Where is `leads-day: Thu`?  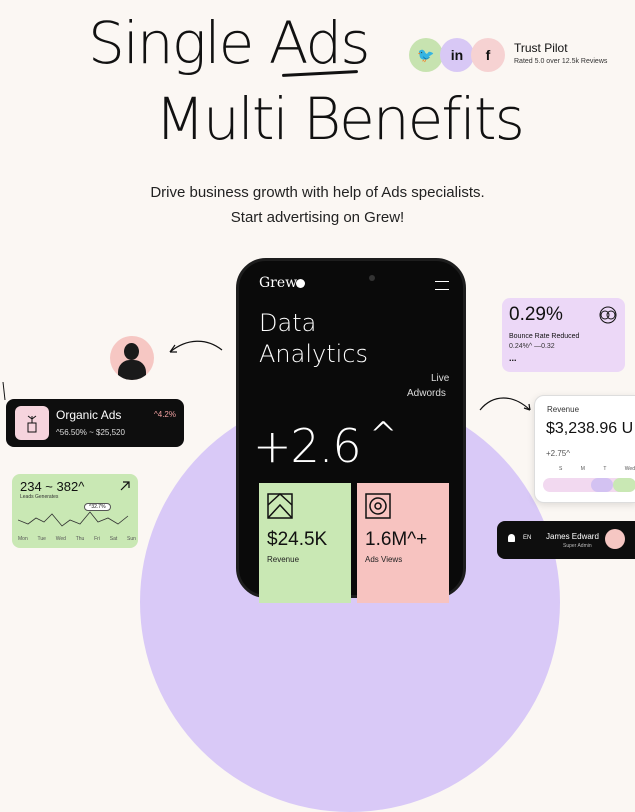 leads-day: Thu is located at coordinates (80, 539).